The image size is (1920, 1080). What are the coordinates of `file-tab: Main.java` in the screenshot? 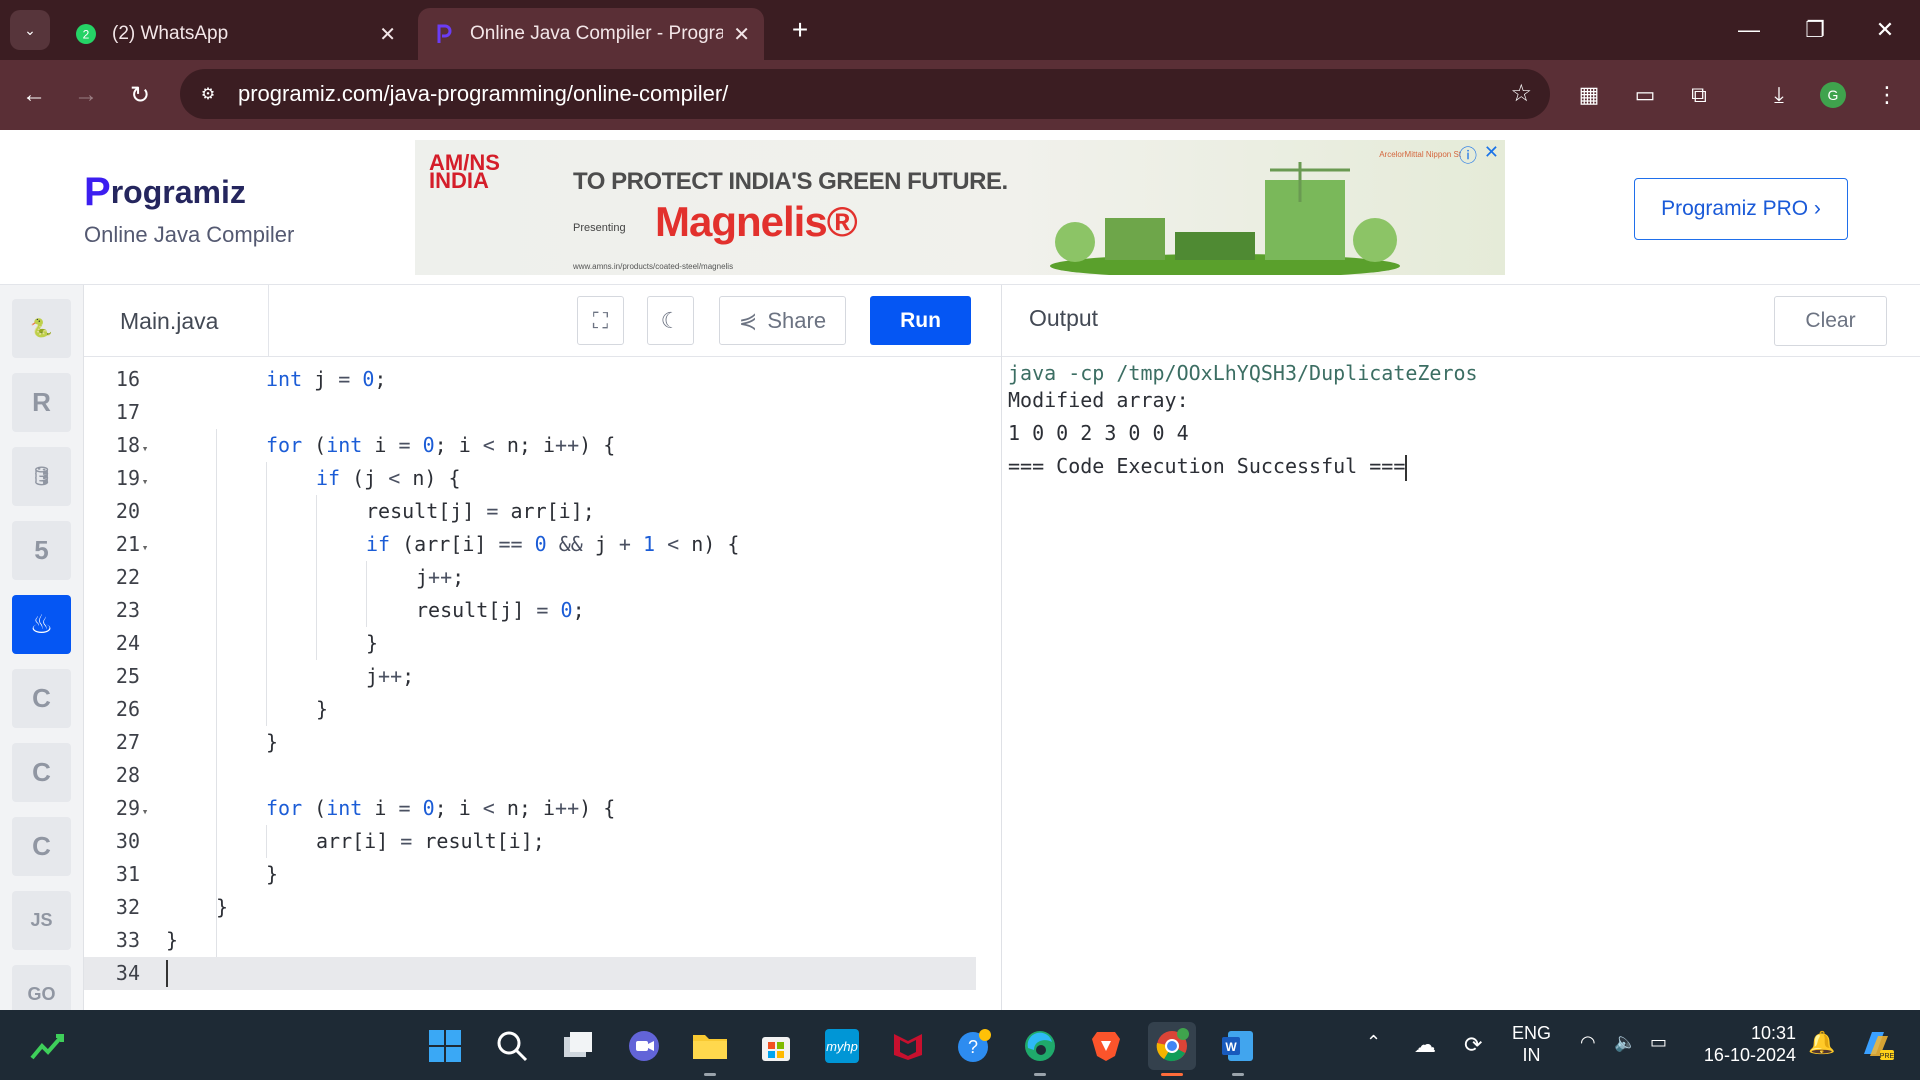 It's located at (176, 321).